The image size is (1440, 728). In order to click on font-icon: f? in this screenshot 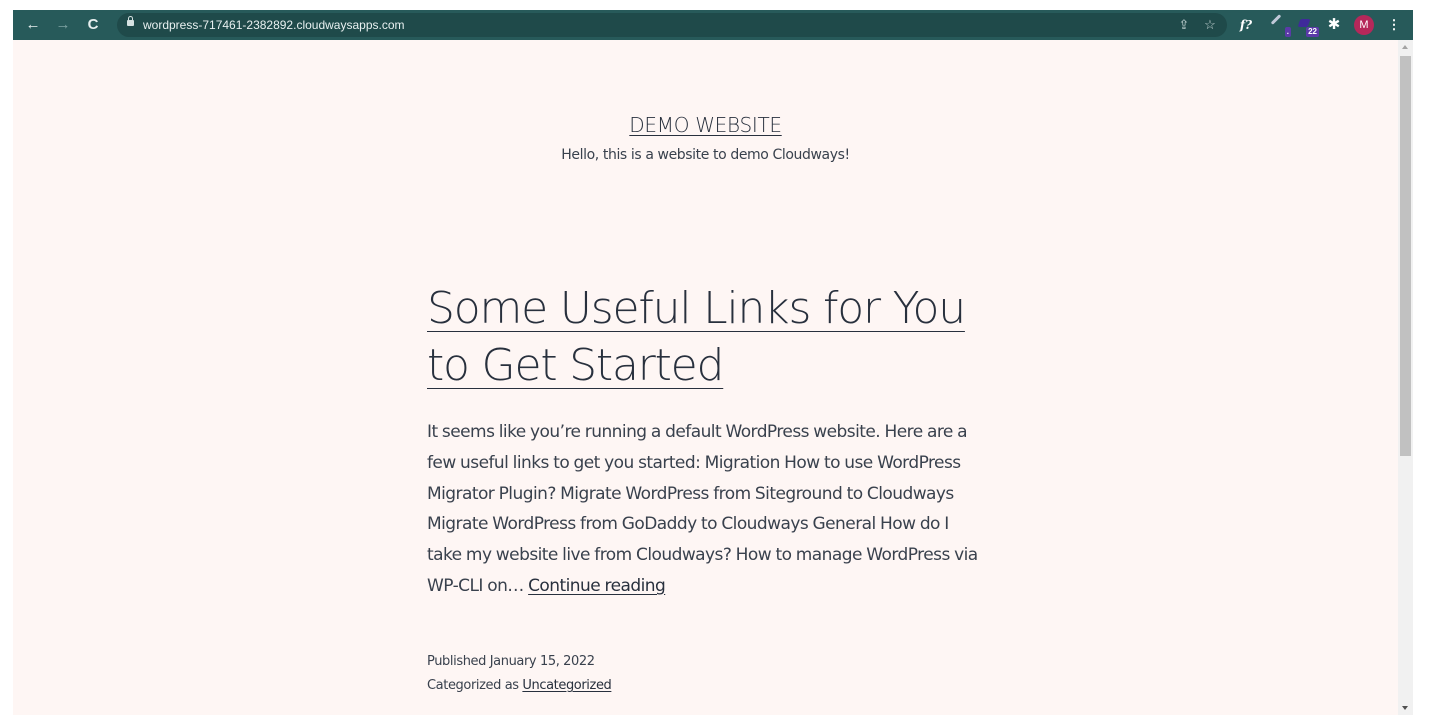, I will do `click(1246, 25)`.